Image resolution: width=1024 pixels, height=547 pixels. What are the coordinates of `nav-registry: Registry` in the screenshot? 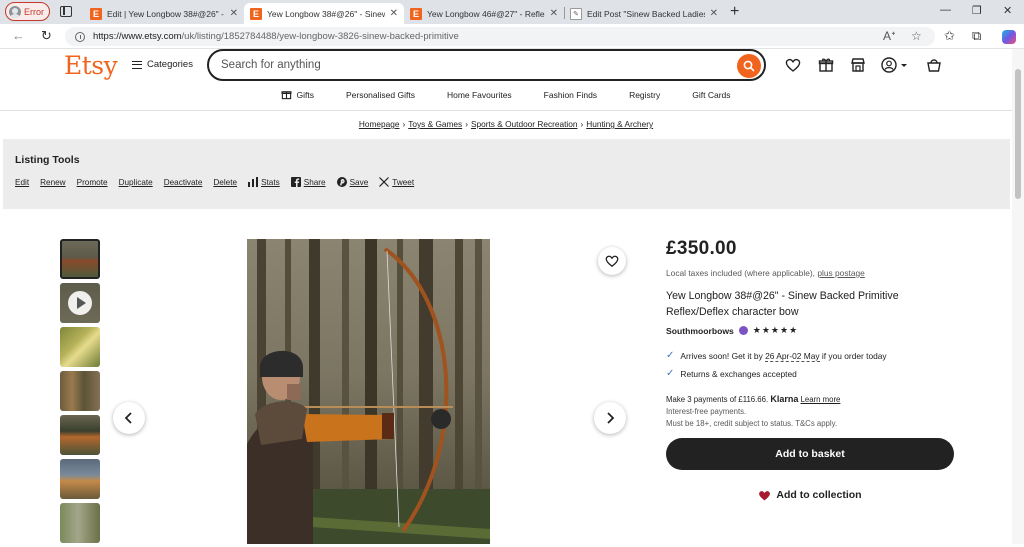 It's located at (644, 94).